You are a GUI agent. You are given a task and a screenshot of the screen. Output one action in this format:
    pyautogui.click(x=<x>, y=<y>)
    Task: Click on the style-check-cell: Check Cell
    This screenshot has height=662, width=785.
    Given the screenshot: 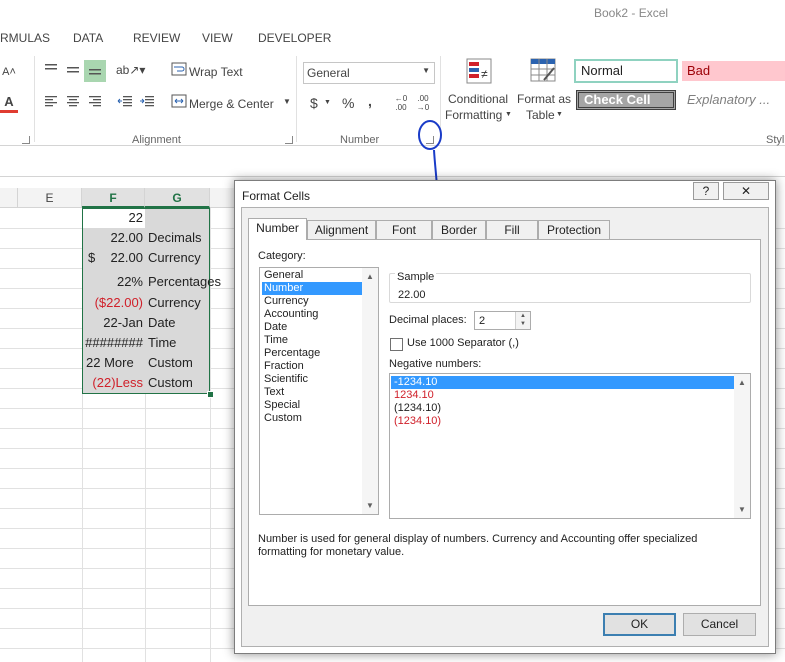 What is the action you would take?
    pyautogui.click(x=626, y=100)
    